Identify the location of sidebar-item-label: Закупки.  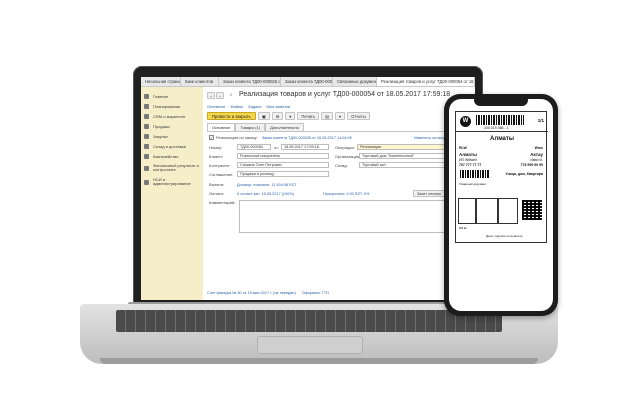
(160, 136).